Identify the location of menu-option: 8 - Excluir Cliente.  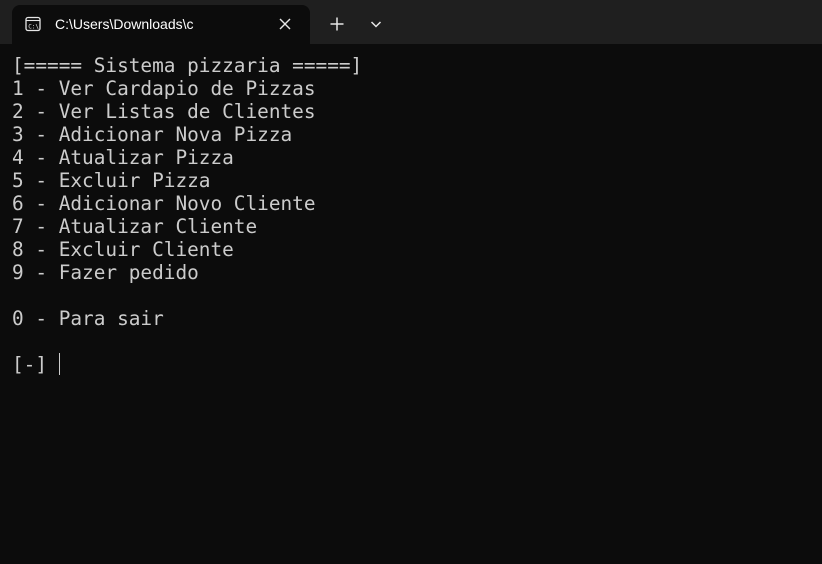
(123, 249).